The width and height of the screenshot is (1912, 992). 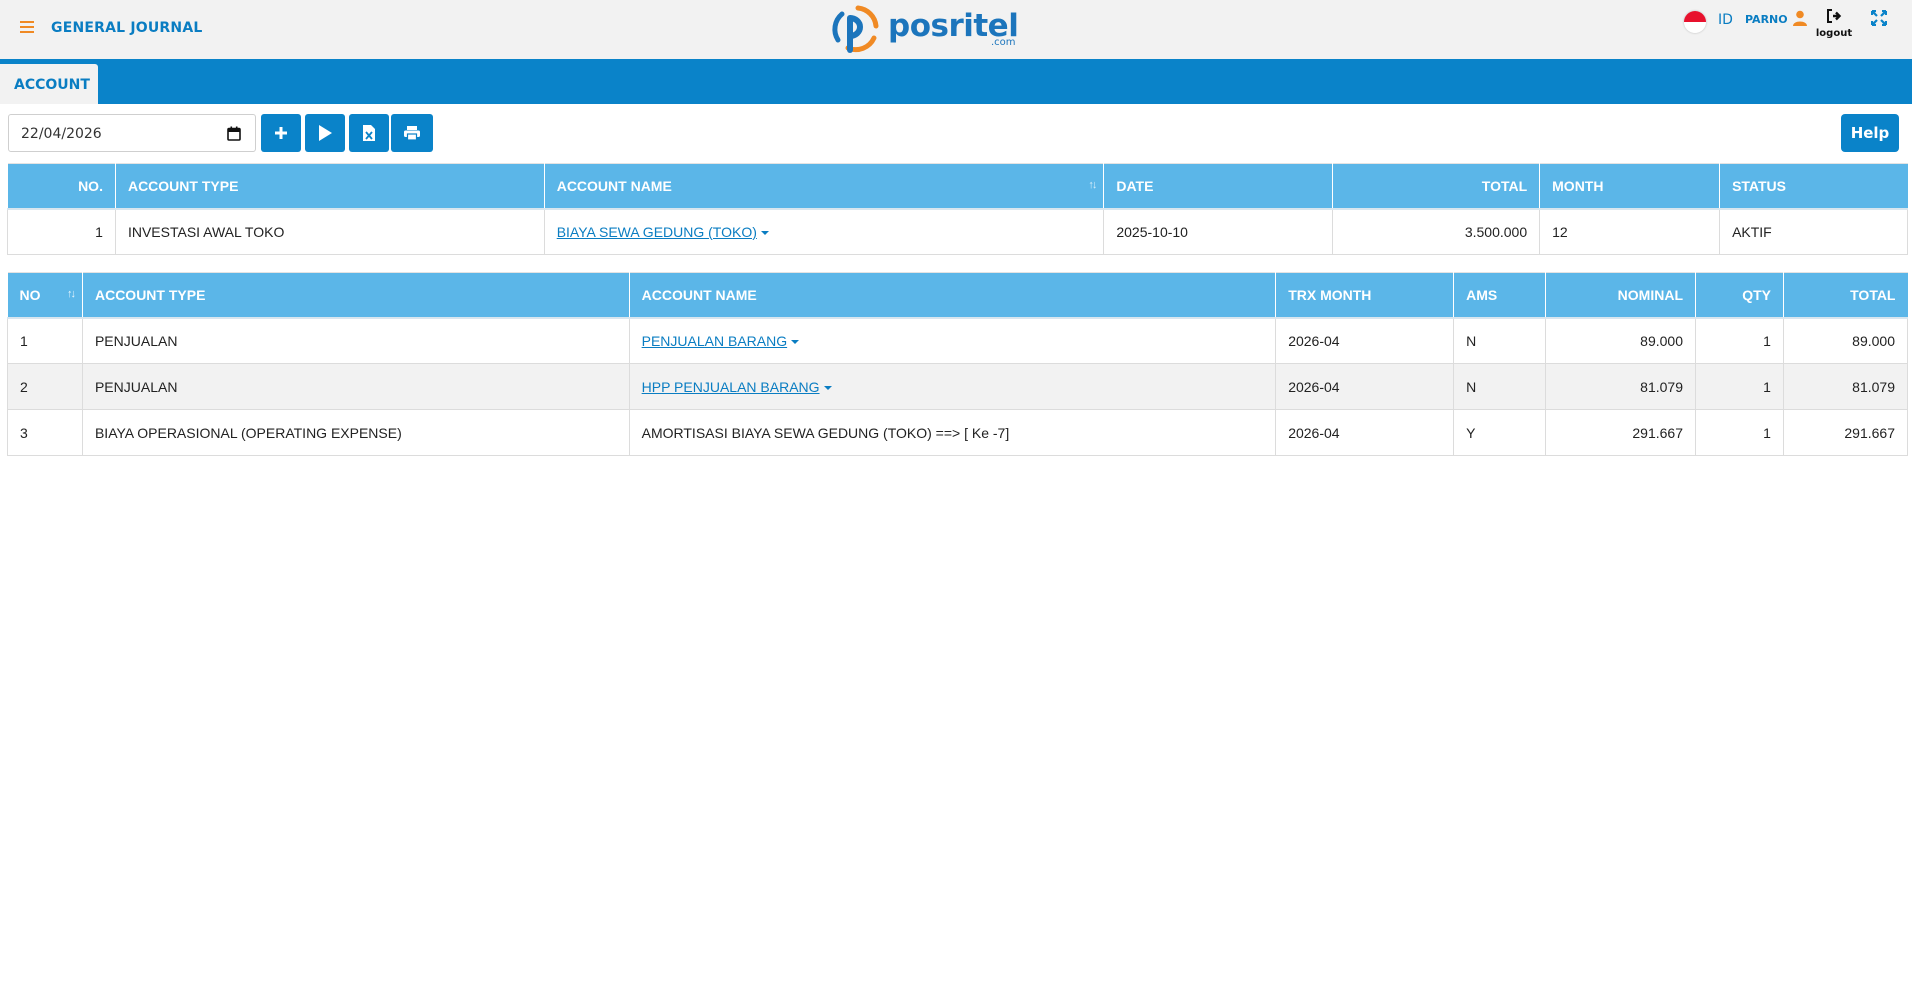 I want to click on col-header-account-name: ACCOUNT NAME ↑↓, so click(x=824, y=186).